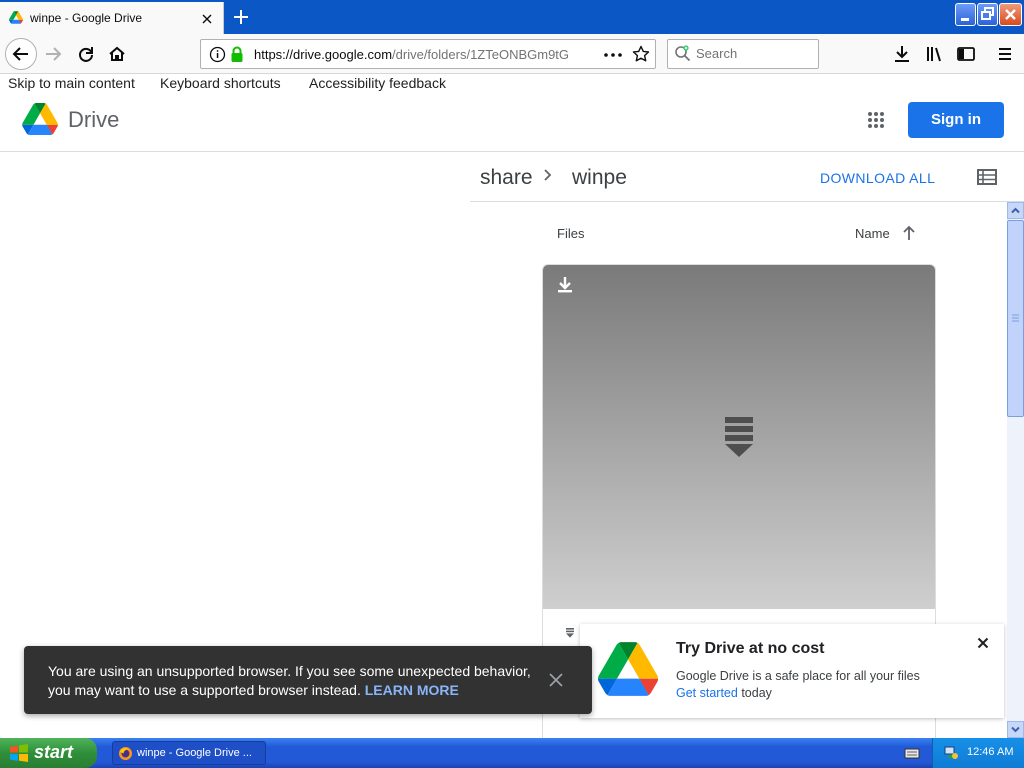 The width and height of the screenshot is (1024, 768). I want to click on promo-cta-line: Get started today, so click(724, 693).